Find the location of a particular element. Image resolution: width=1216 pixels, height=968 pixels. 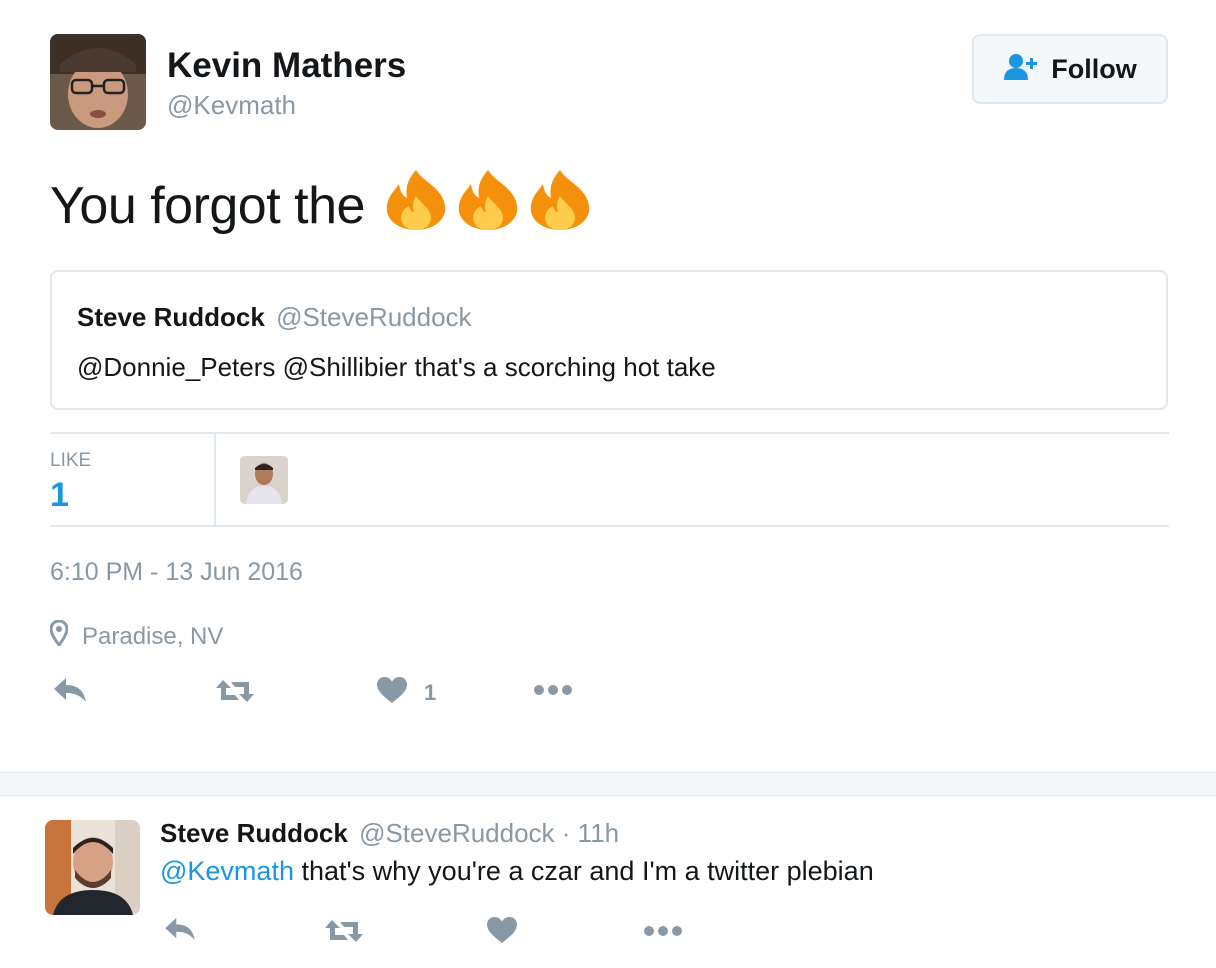

stats-bottom-divider is located at coordinates (609, 526).